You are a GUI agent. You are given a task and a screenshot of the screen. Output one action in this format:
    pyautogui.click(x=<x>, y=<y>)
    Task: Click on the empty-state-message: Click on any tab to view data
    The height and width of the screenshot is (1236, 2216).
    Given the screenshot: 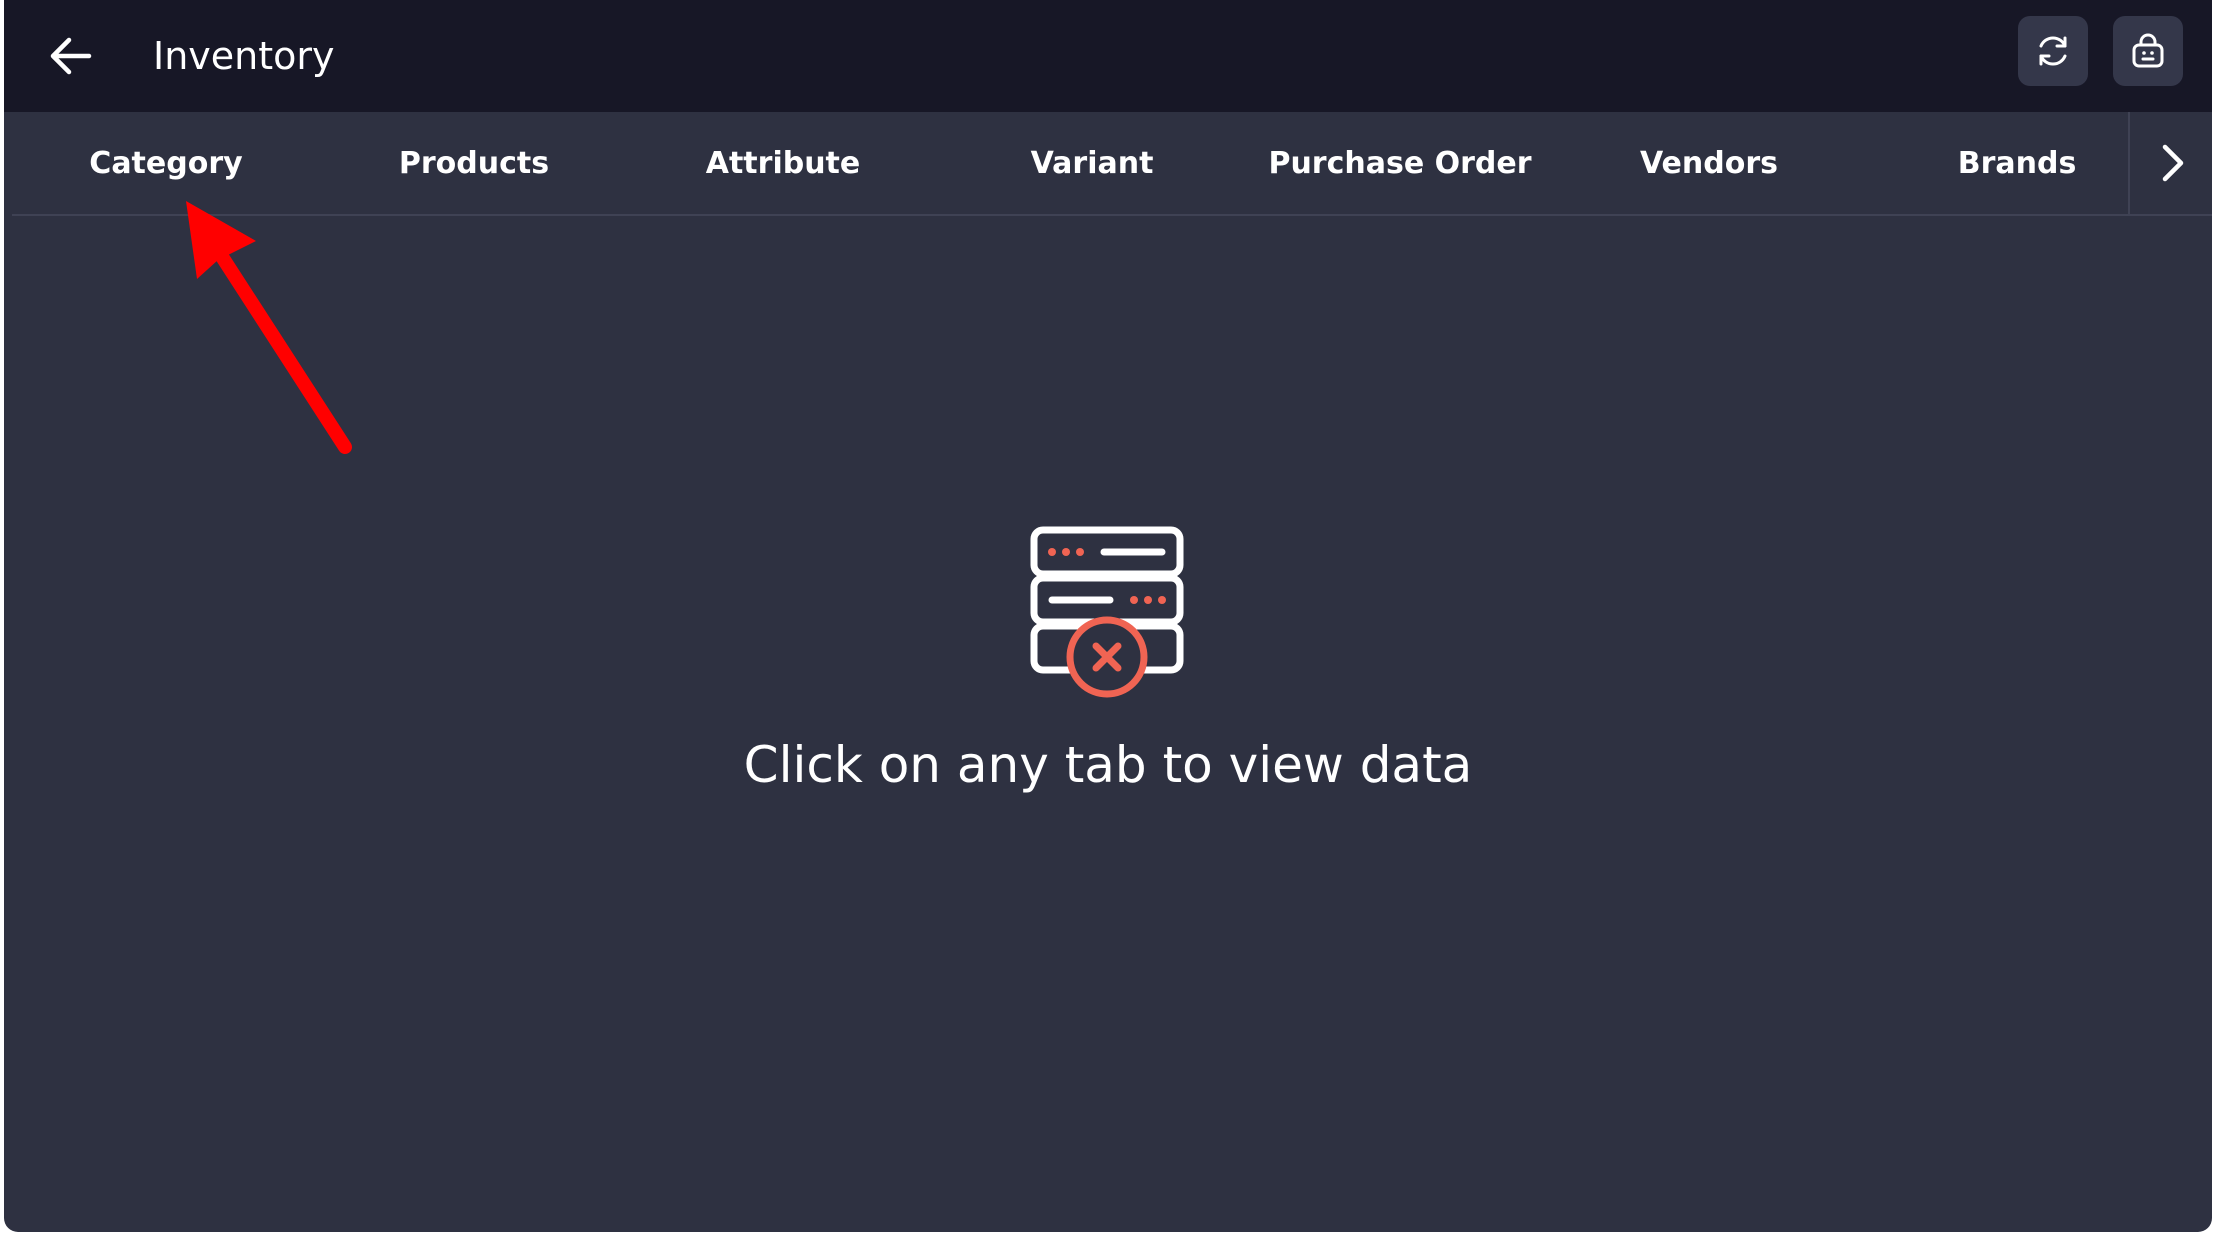 What is the action you would take?
    pyautogui.click(x=1108, y=765)
    